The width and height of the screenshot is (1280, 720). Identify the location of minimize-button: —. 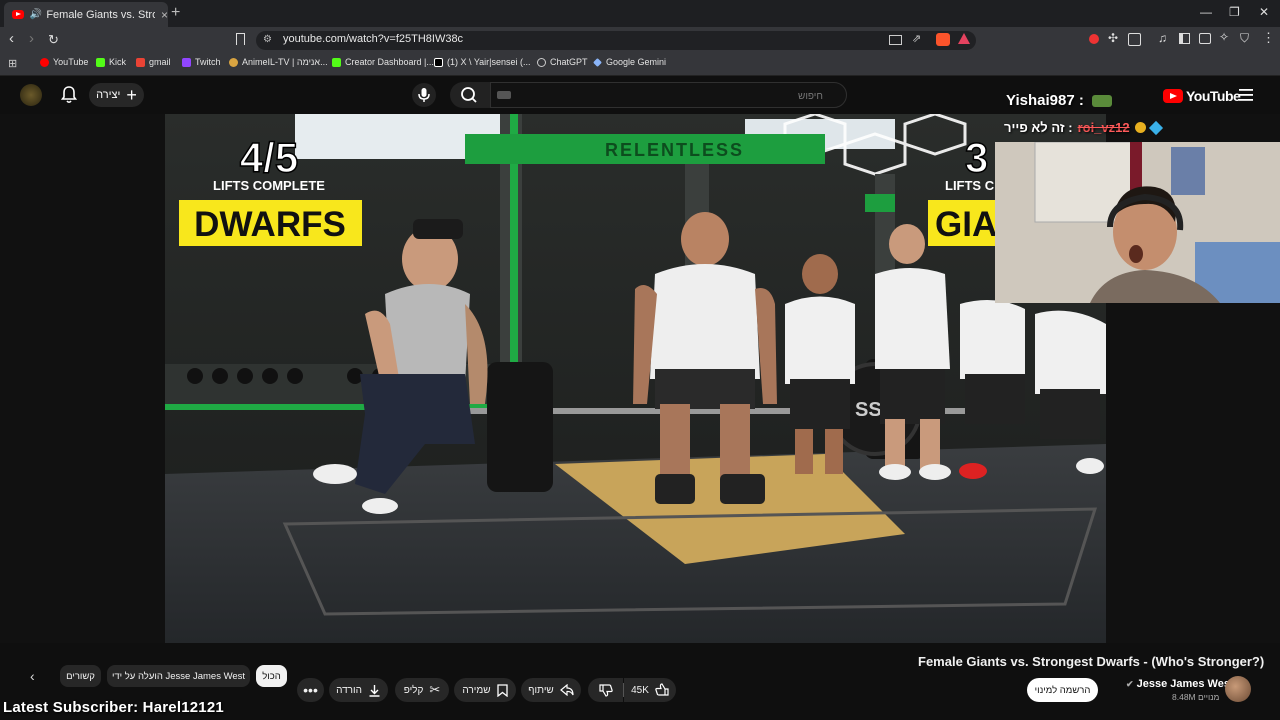
(1206, 12).